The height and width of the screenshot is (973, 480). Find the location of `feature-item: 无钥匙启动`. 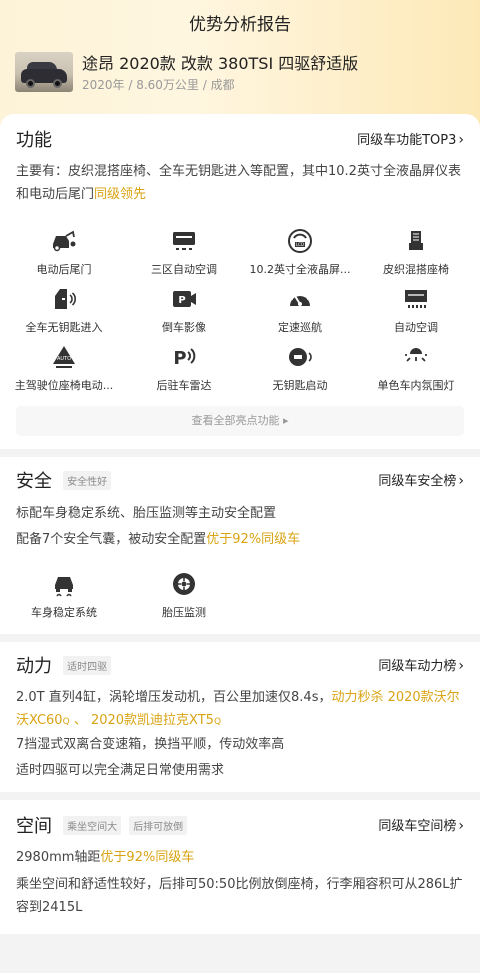

feature-item: 无钥匙启动 is located at coordinates (300, 371).